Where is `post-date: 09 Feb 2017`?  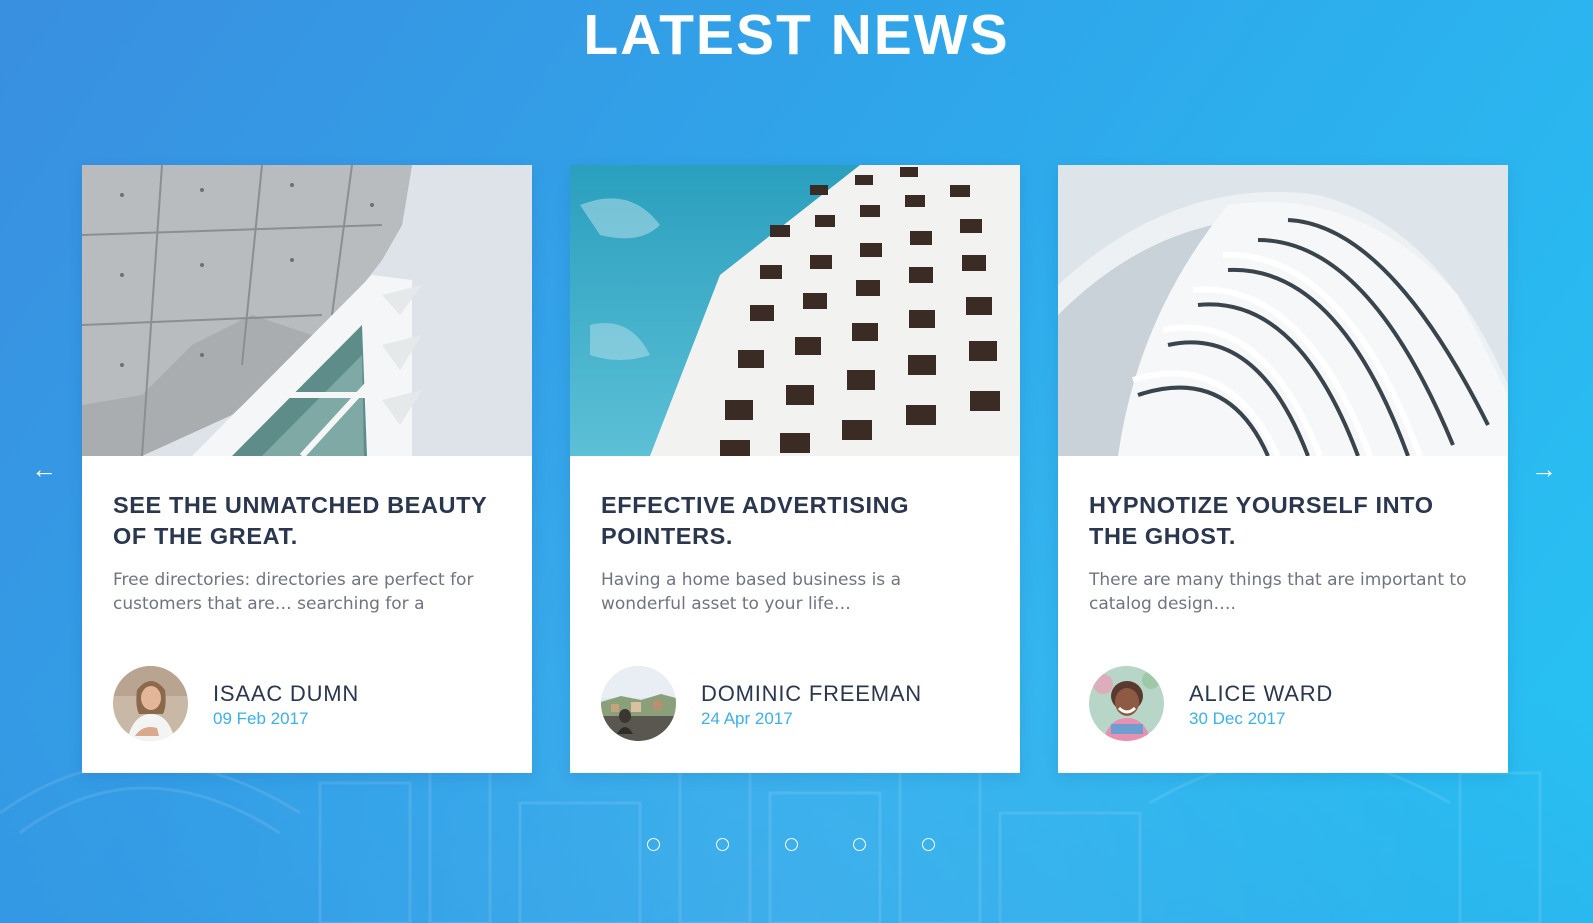
post-date: 09 Feb 2017 is located at coordinates (261, 718).